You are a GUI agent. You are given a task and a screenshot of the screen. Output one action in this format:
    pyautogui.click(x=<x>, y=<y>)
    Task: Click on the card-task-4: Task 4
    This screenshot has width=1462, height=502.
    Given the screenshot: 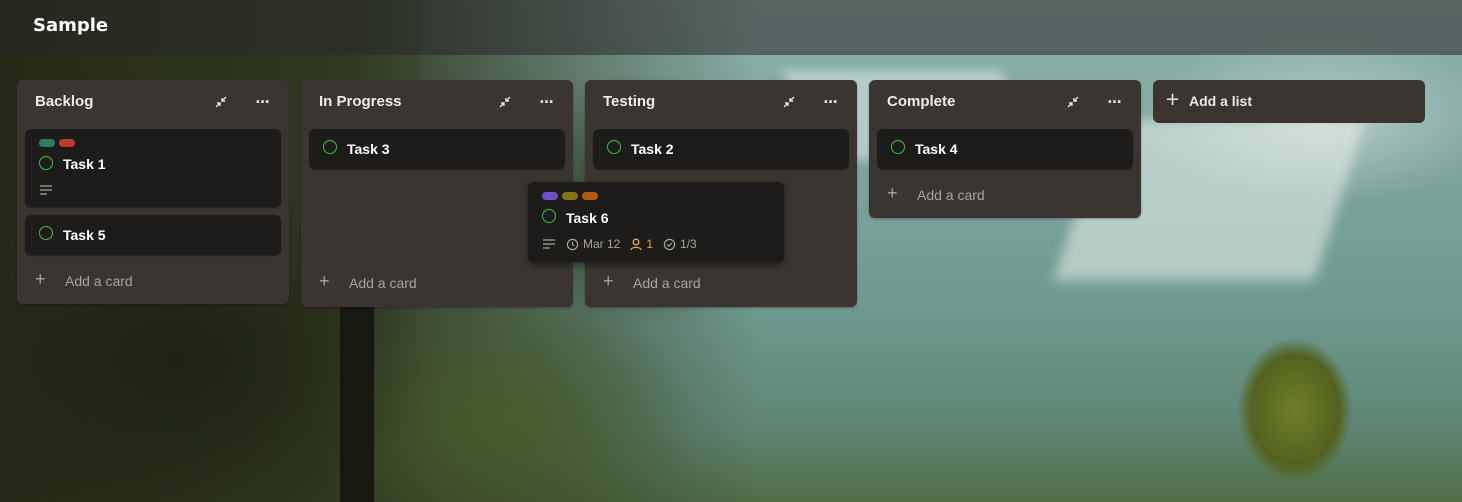 What is the action you would take?
    pyautogui.click(x=1005, y=149)
    